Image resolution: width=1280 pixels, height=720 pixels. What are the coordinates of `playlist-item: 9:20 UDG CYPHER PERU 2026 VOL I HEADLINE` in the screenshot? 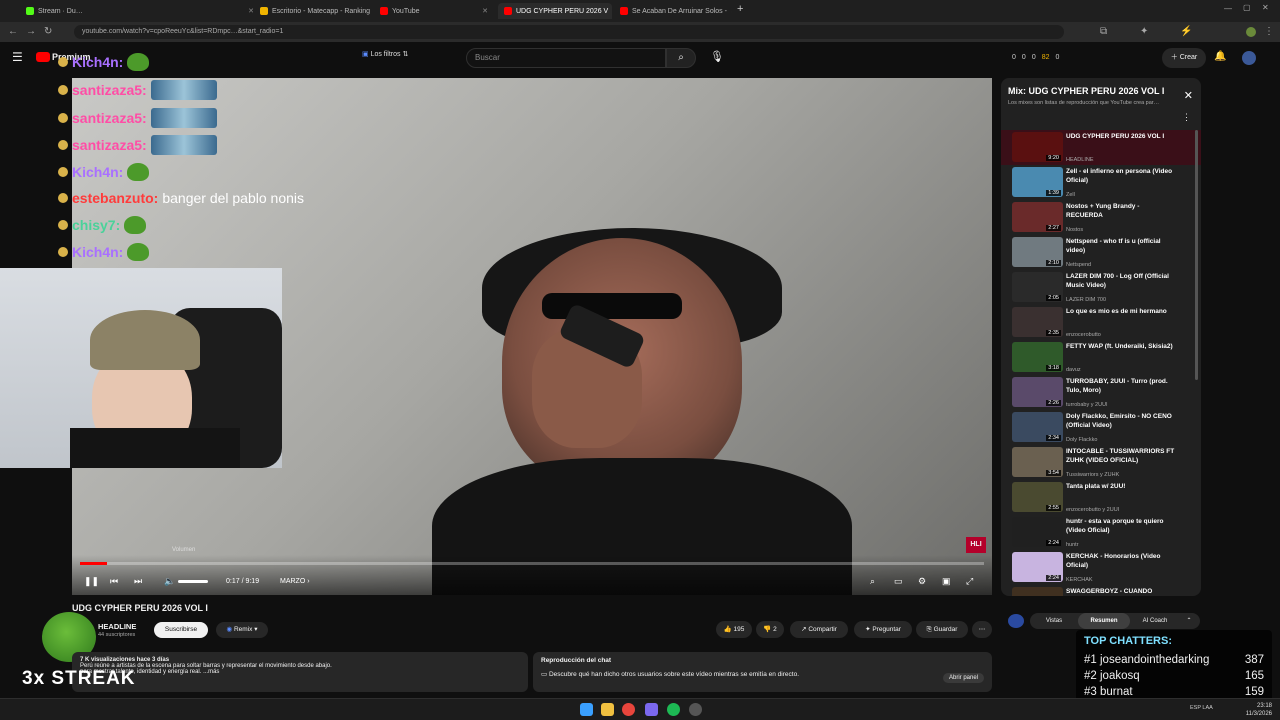 It's located at (1101, 147).